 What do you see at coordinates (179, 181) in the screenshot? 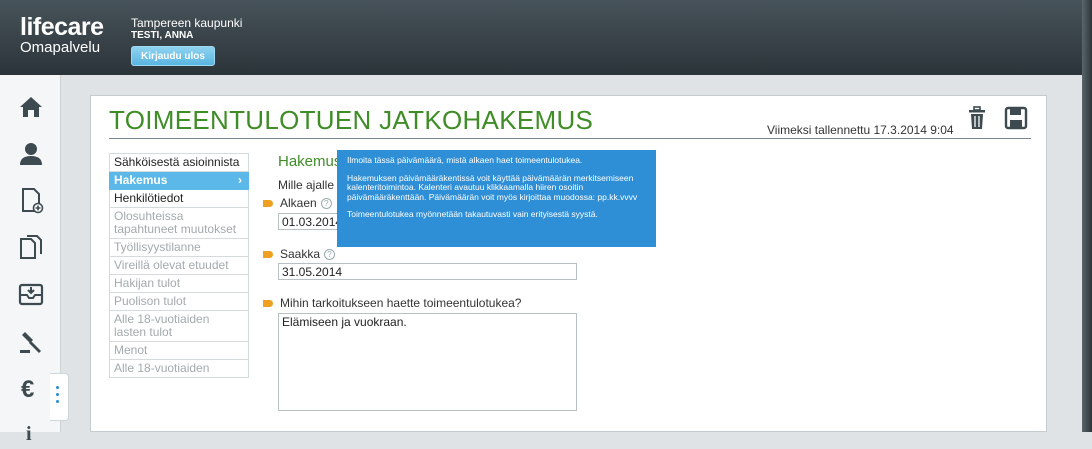
I see `nav-item-hakemus: Hakemus ›` at bounding box center [179, 181].